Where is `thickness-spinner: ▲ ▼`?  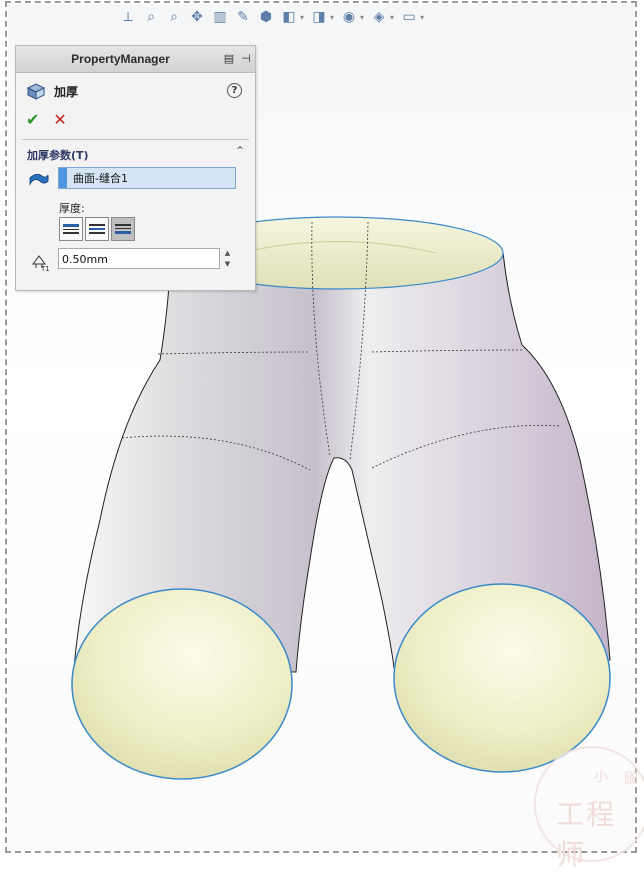 thickness-spinner: ▲ ▼ is located at coordinates (227, 258).